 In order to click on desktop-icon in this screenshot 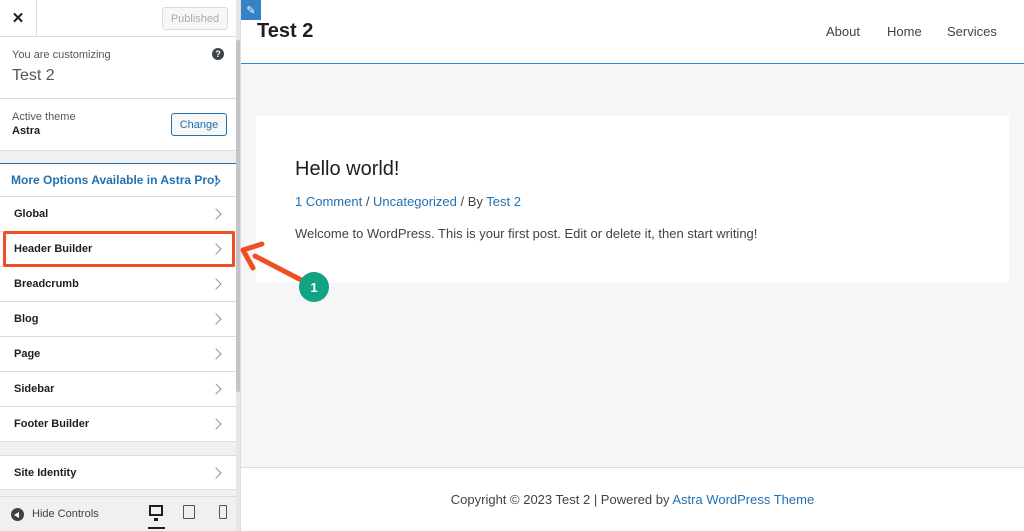, I will do `click(156, 513)`.